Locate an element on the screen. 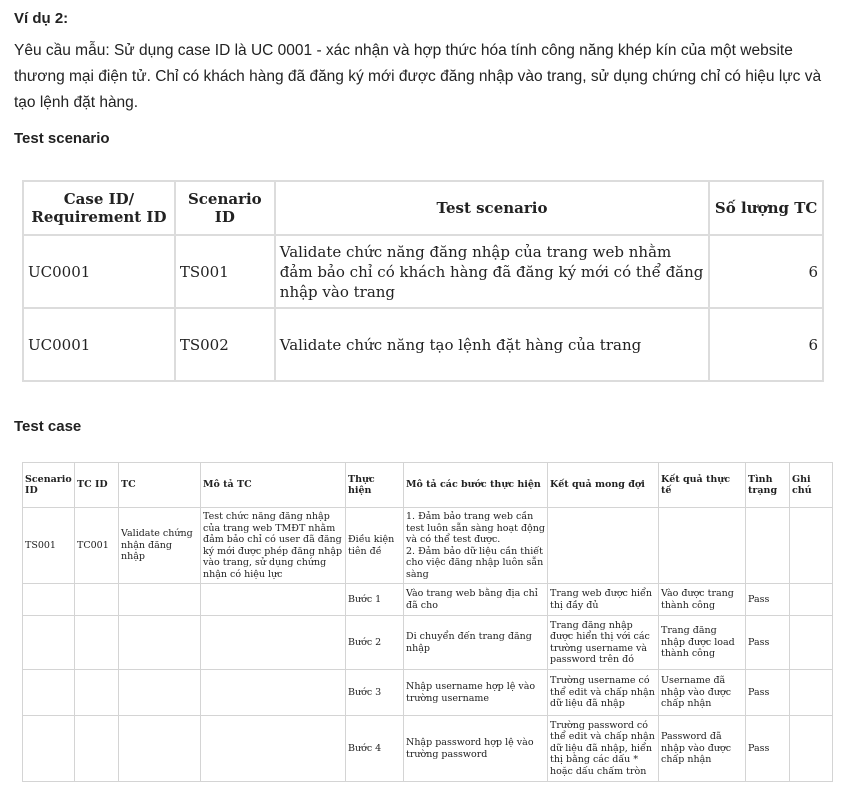  col-tc-description: Mô tả TC is located at coordinates (273, 485).